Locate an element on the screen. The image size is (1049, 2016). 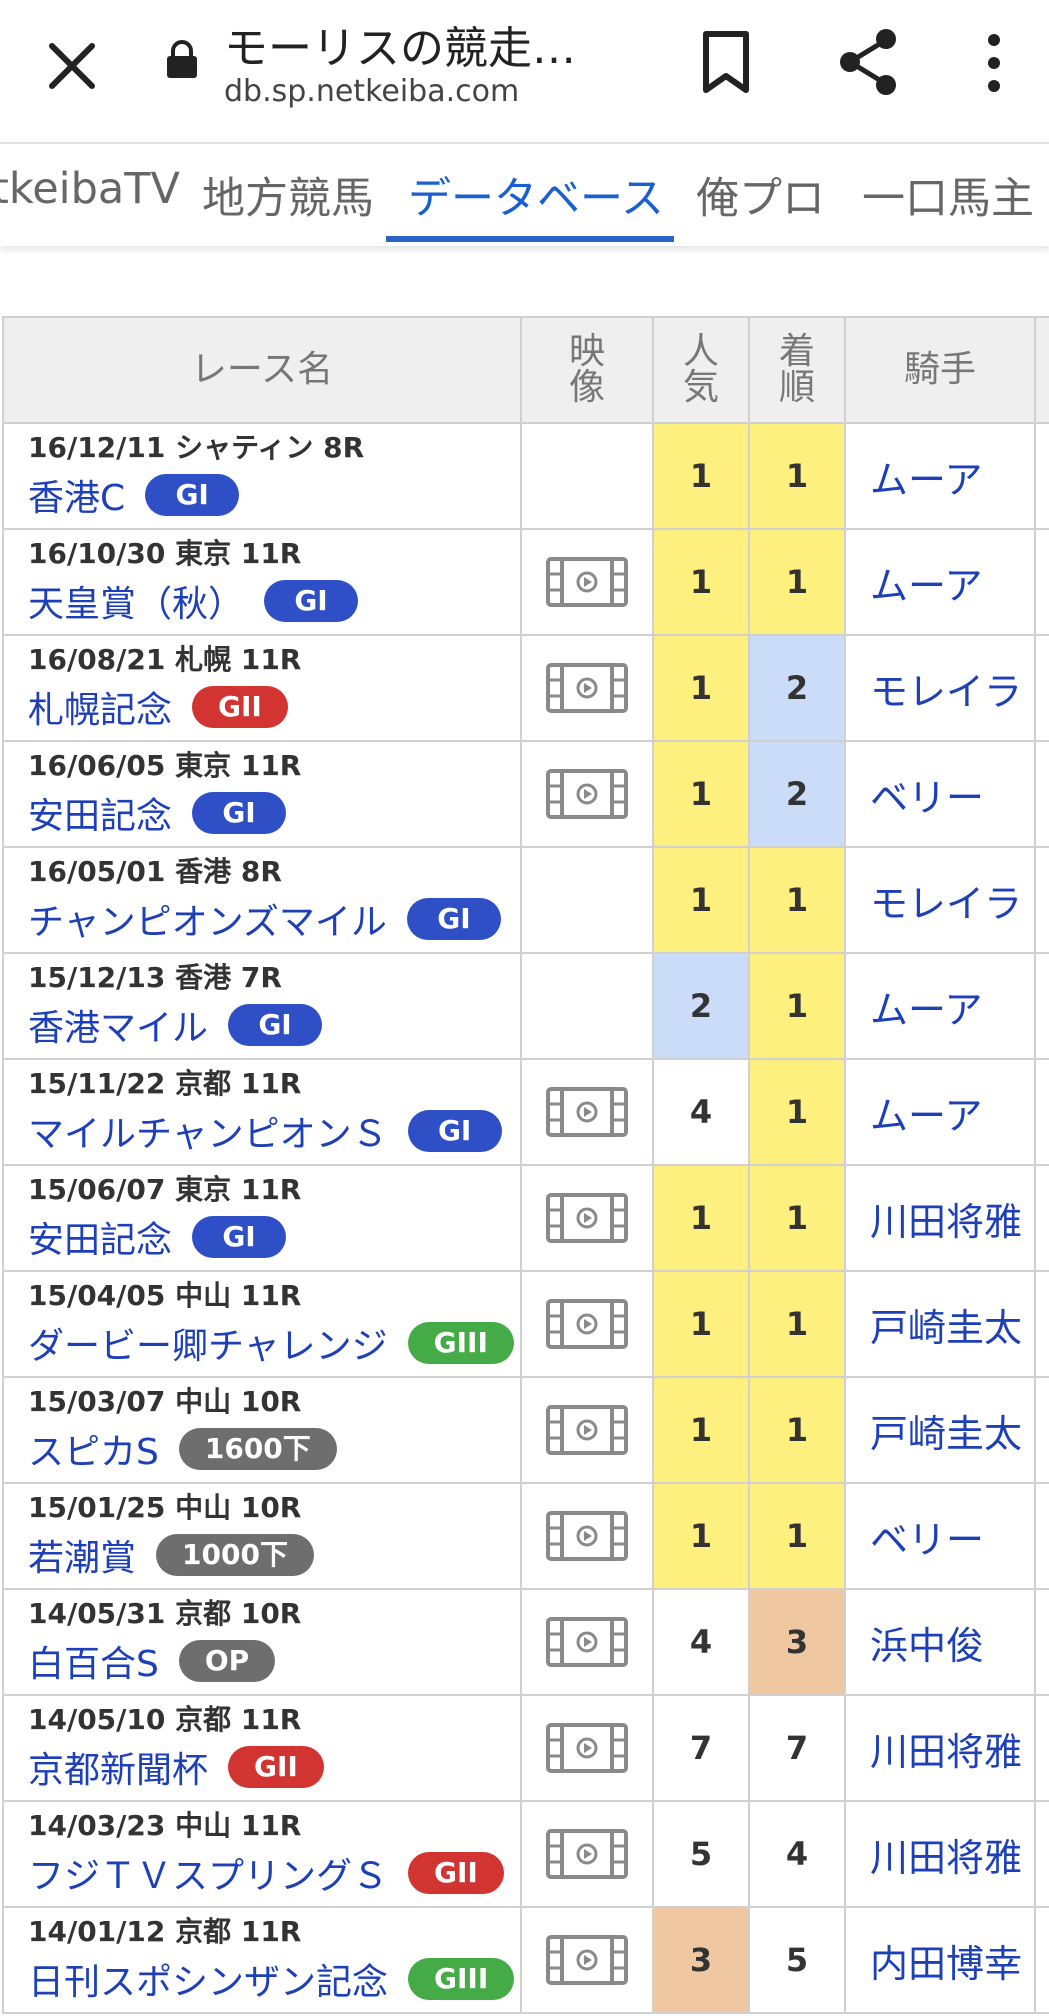
table-row: 15/01/25 中山 10R 若潮賞 1000下 1 1 ベリー is located at coordinates (525, 1536).